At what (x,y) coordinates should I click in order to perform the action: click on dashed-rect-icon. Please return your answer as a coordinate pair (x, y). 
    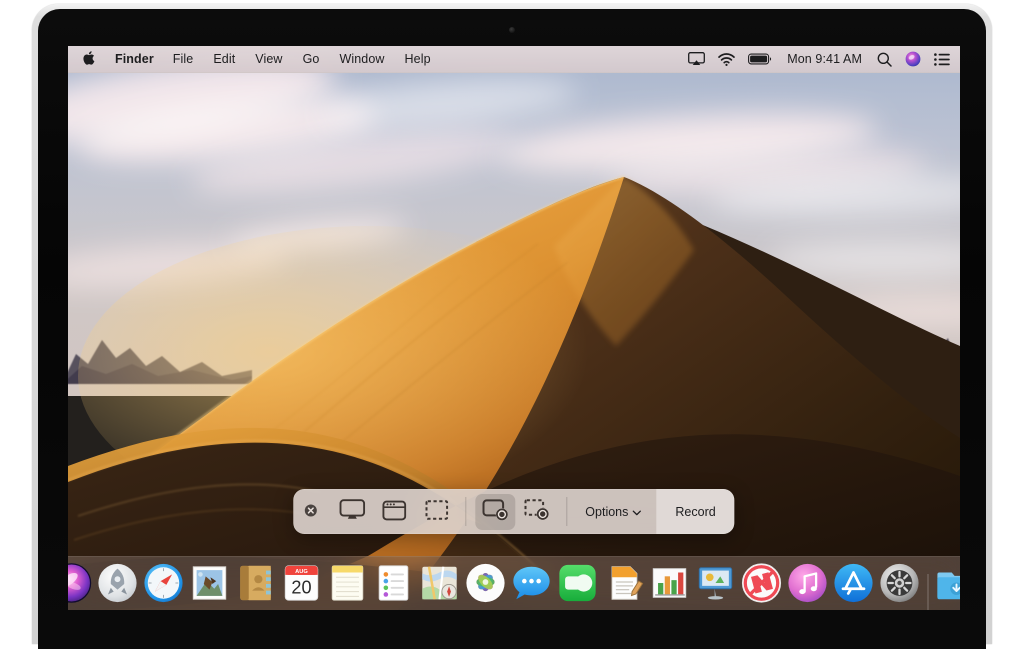
    Looking at the image, I should click on (436, 511).